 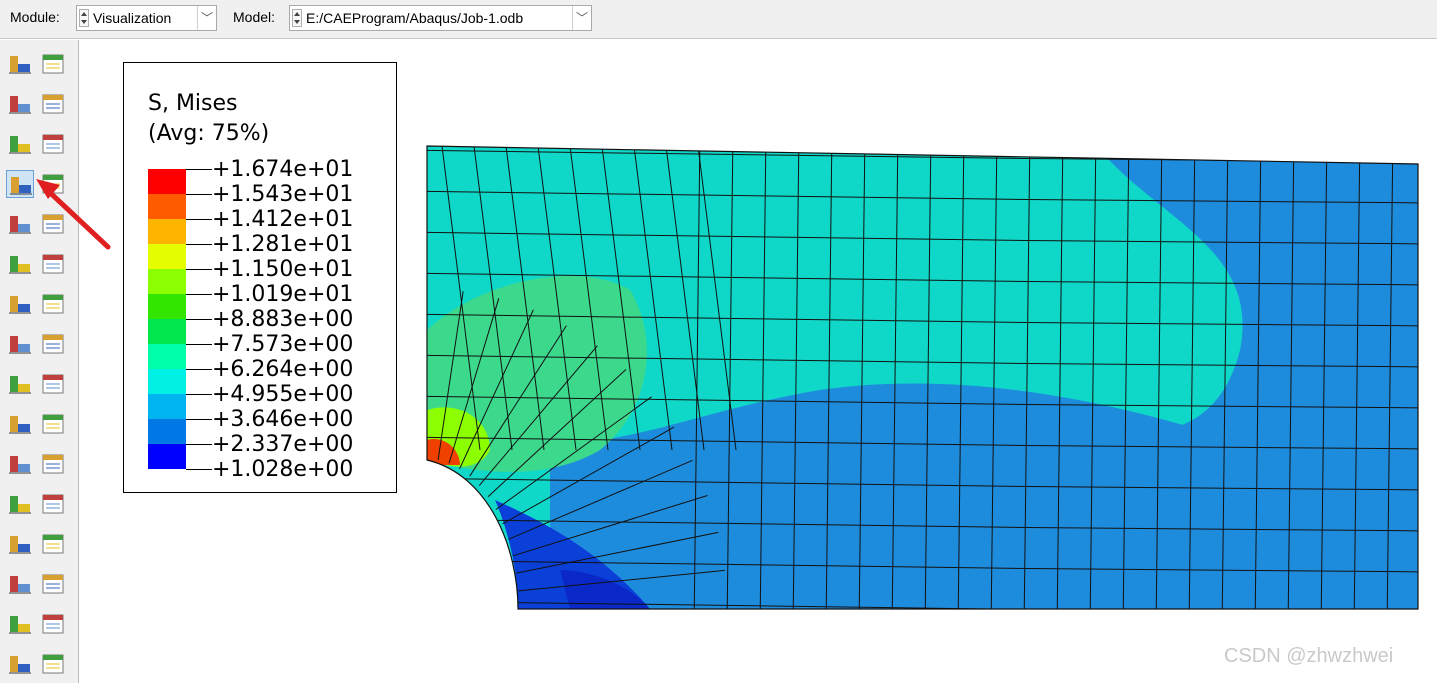 What do you see at coordinates (53, 584) in the screenshot?
I see `display-group-manager-icon` at bounding box center [53, 584].